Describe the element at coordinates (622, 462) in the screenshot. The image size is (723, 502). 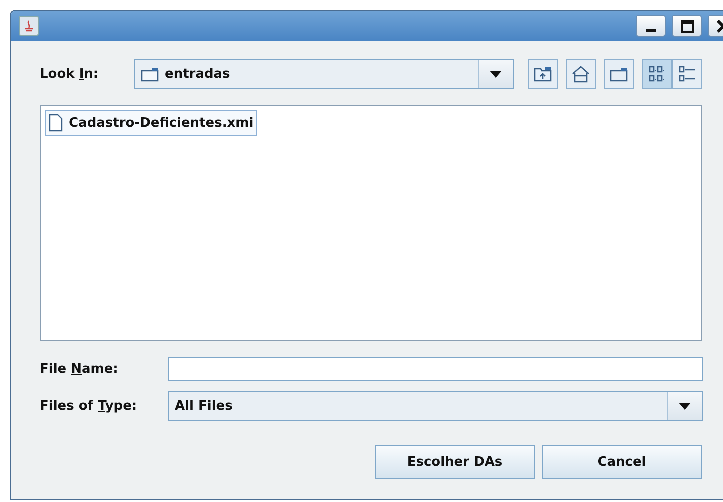
I see `dialog-button: Cancel` at that location.